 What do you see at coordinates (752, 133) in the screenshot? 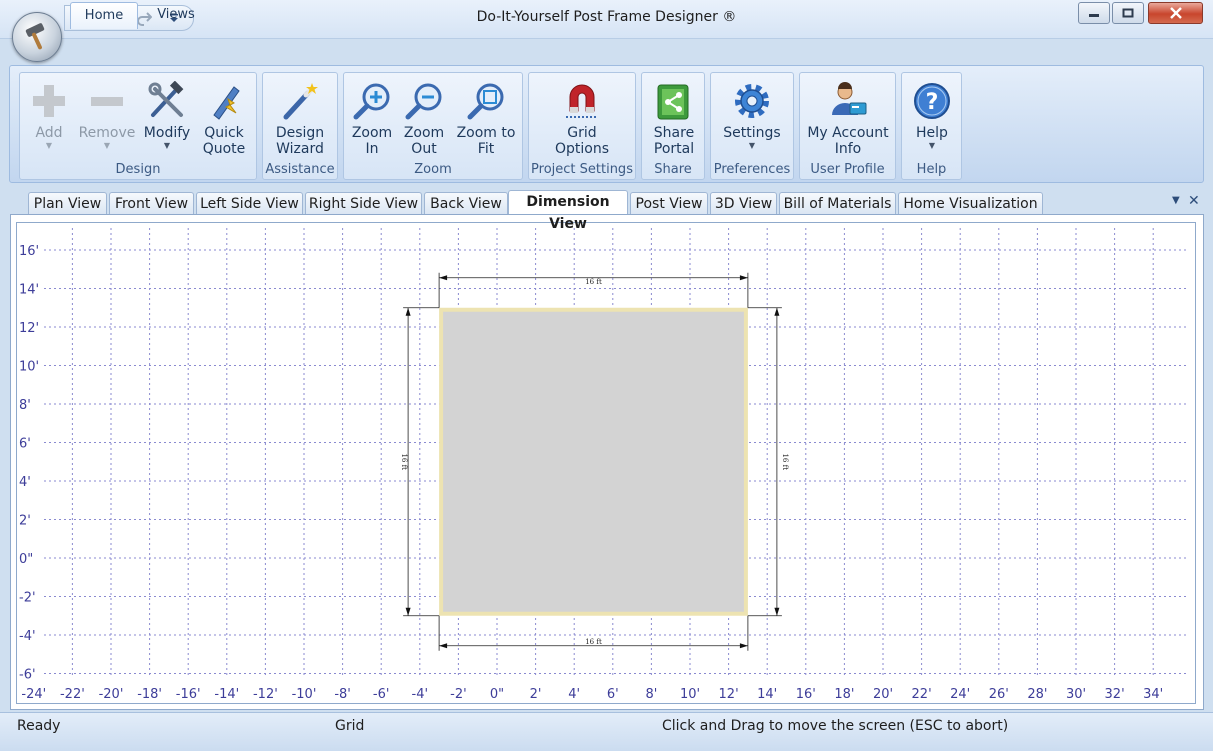
I see `settings-label: Settings` at bounding box center [752, 133].